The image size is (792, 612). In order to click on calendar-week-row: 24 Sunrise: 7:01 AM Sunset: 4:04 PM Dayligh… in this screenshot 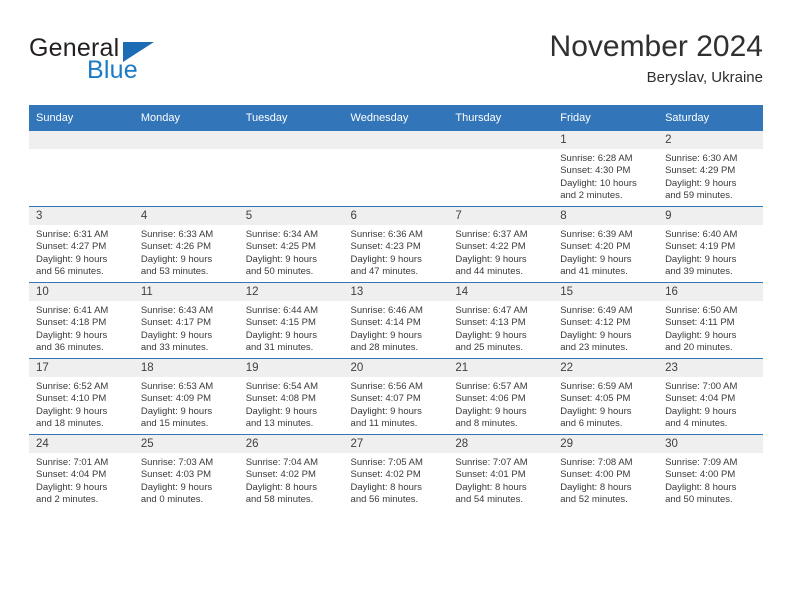, I will do `click(396, 472)`.